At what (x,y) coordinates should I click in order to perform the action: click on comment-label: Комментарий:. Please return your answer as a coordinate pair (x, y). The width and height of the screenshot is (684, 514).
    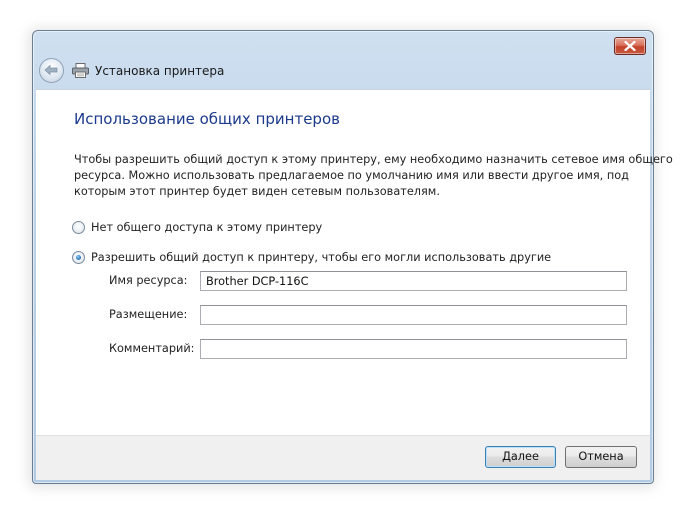
    Looking at the image, I should click on (152, 348).